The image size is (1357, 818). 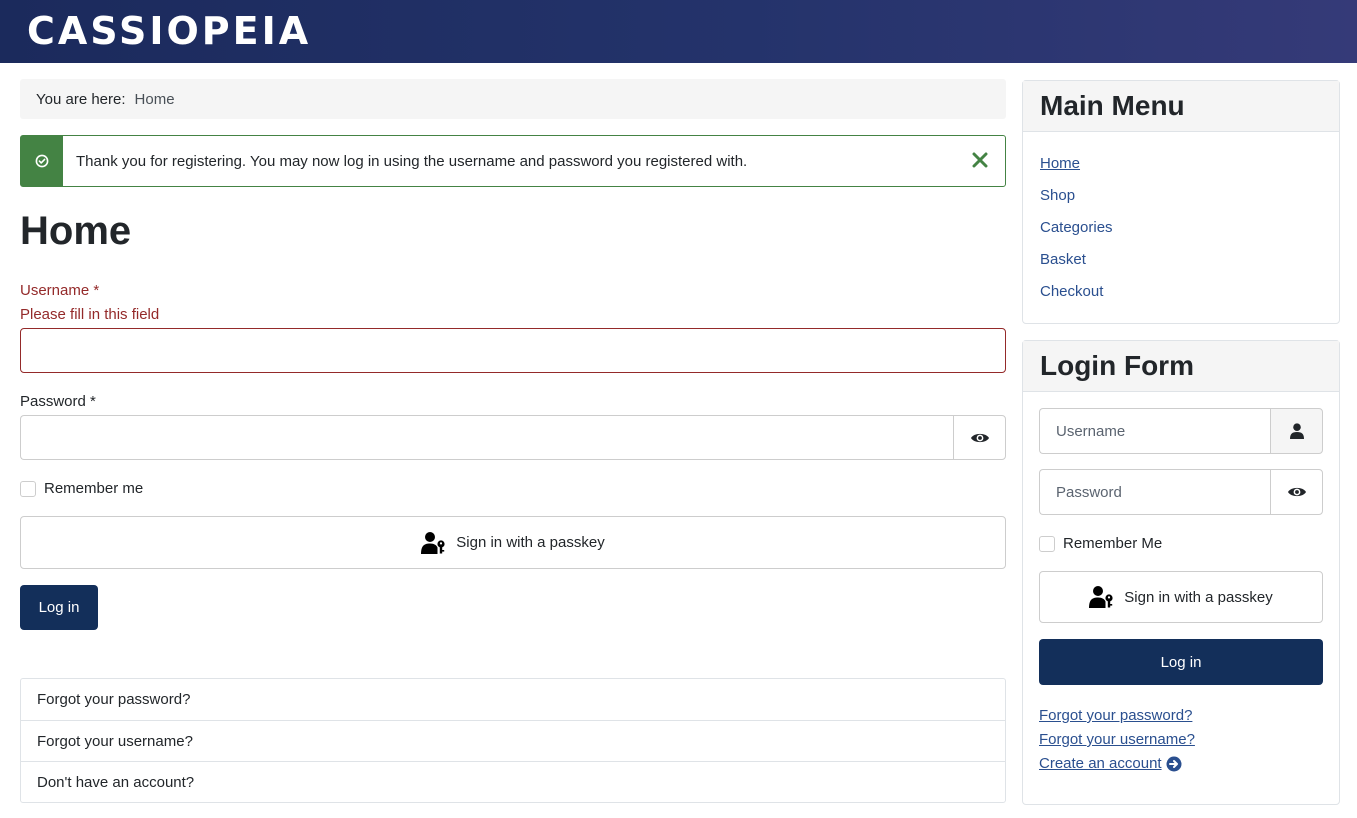 What do you see at coordinates (90, 314) in the screenshot?
I see `username-error-message: Please fill in this field` at bounding box center [90, 314].